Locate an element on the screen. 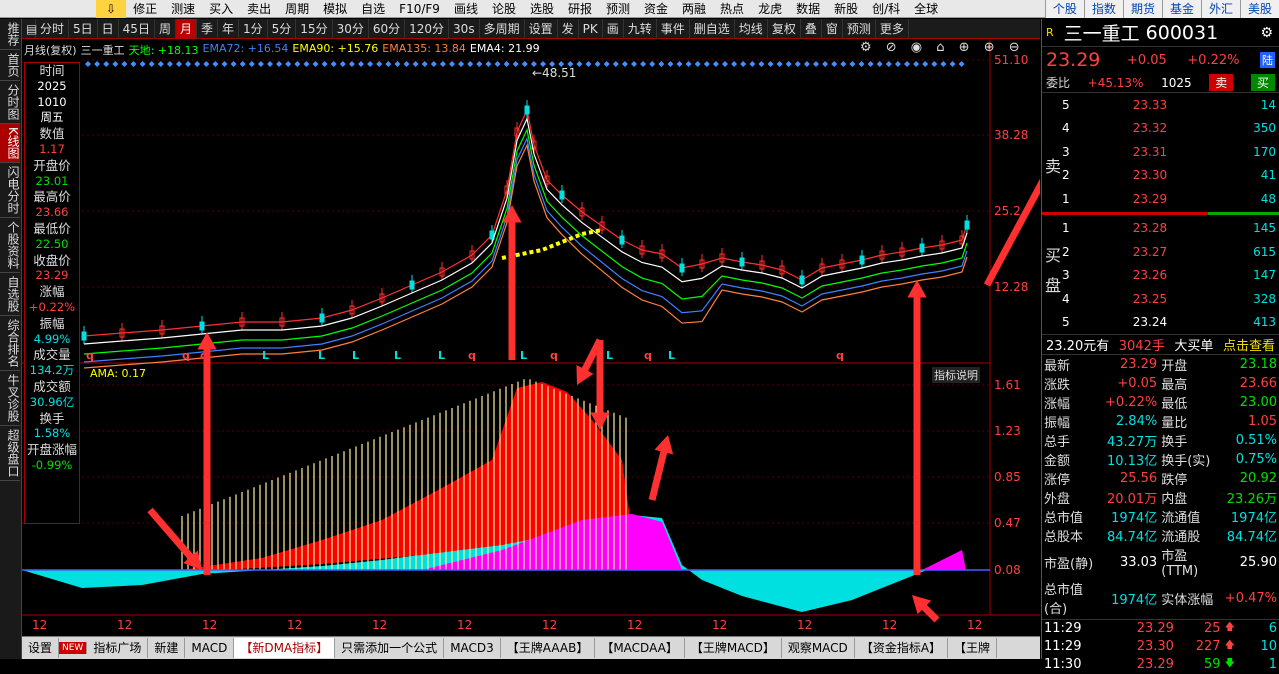  indicator-tab: 只需添加一个公式 is located at coordinates (390, 648).